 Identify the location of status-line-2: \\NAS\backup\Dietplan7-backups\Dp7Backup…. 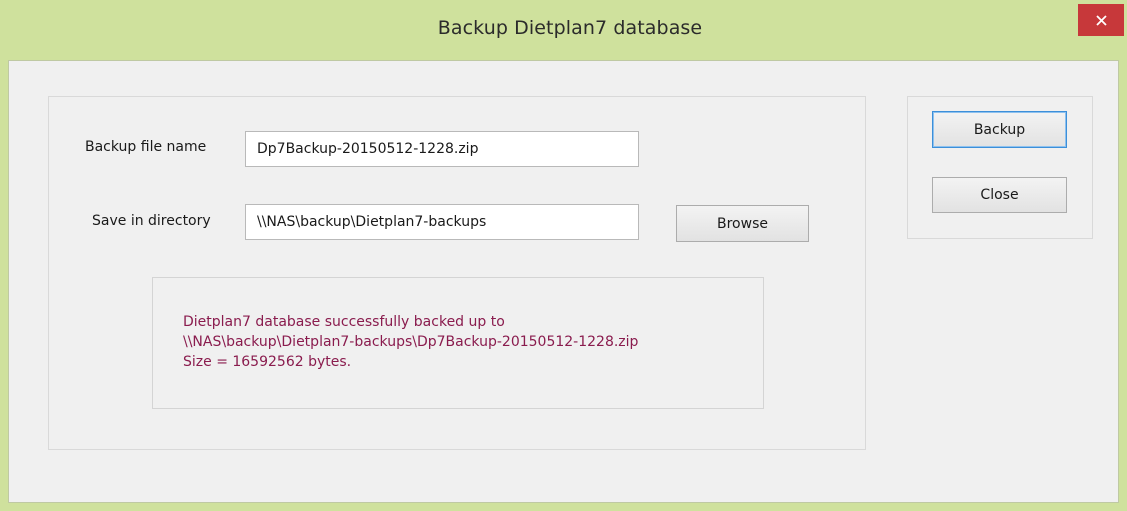
(411, 342).